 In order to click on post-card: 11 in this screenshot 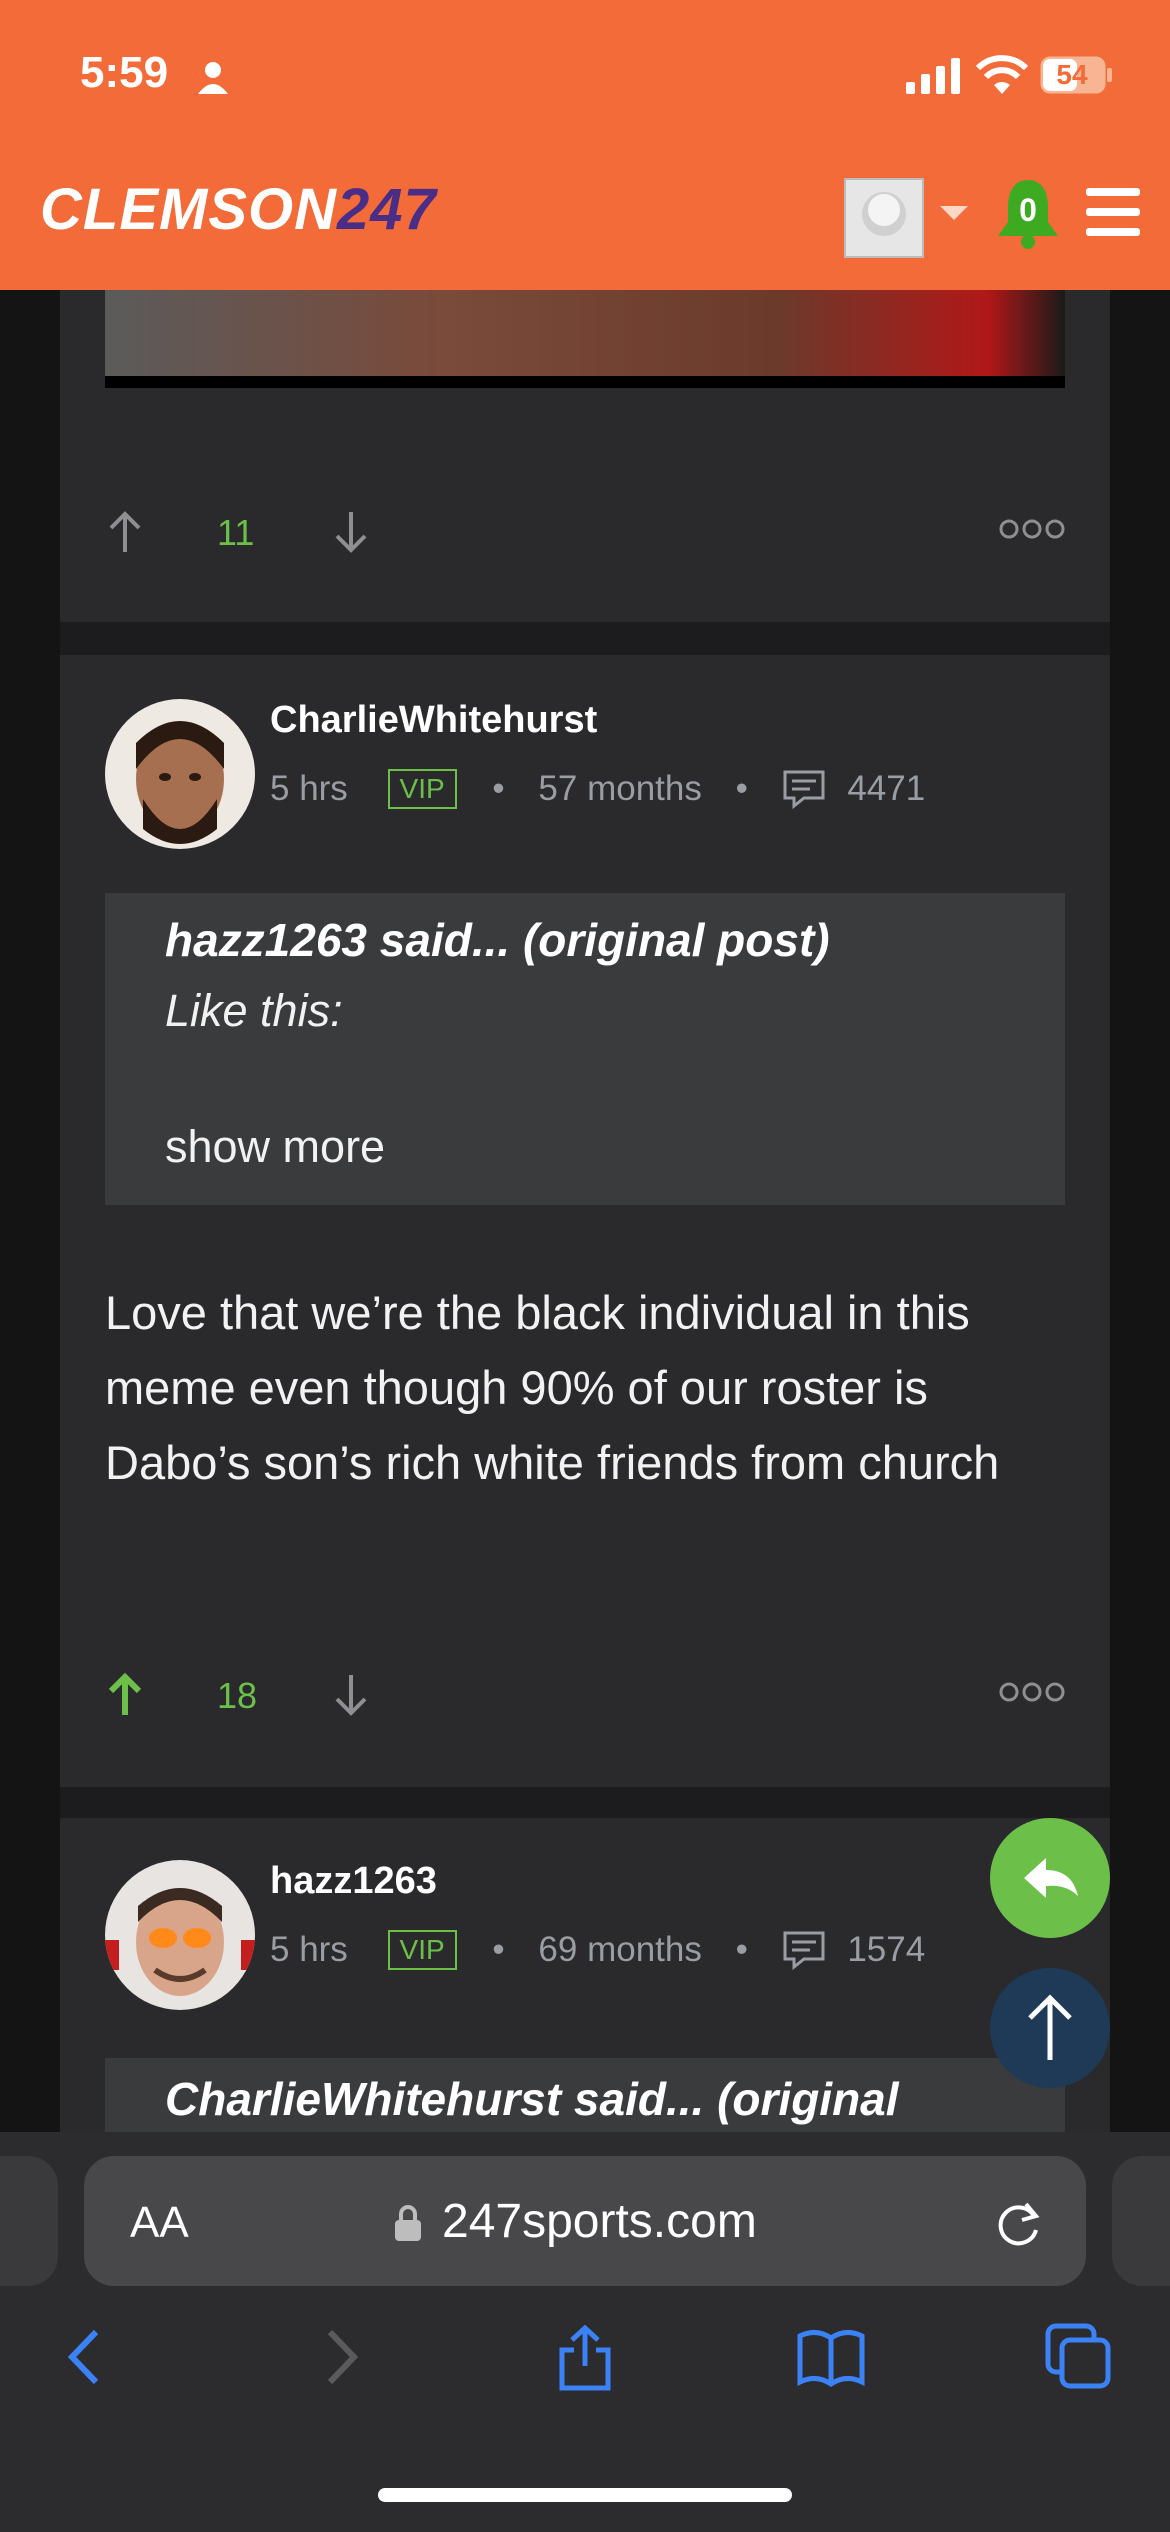, I will do `click(585, 456)`.